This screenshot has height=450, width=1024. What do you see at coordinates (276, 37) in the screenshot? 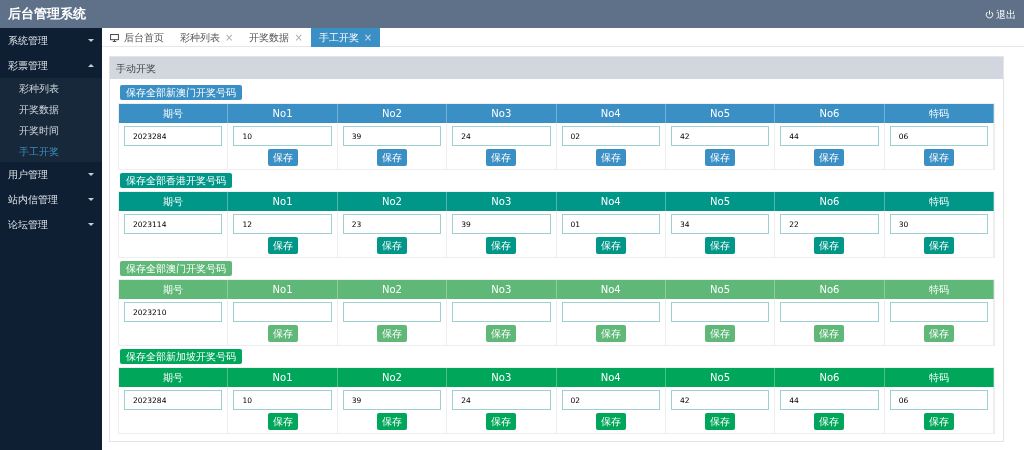
I see `tab: 开奖数据 ×` at bounding box center [276, 37].